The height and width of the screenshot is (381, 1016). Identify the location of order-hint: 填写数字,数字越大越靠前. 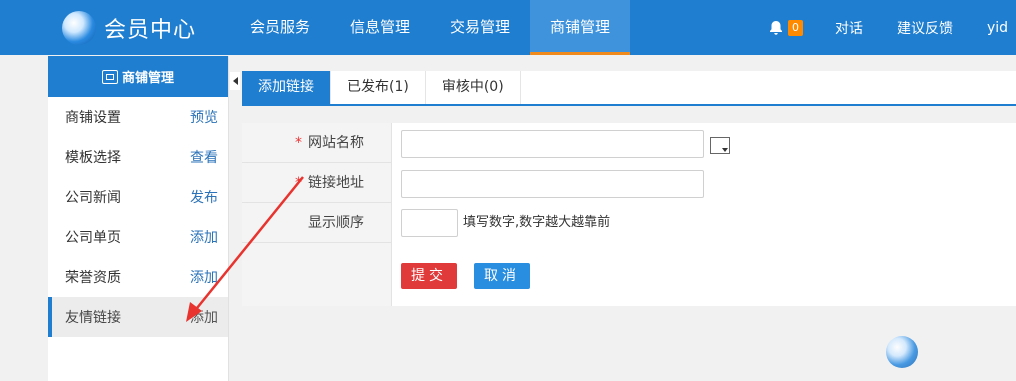
(537, 222).